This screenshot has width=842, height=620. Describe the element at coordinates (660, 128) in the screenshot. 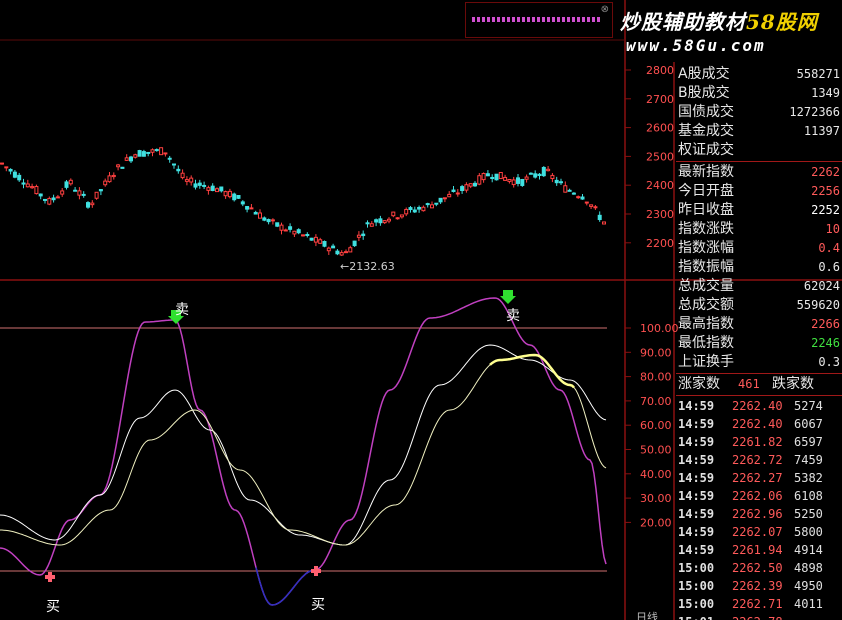

I see `price-tick-label: 2600` at that location.